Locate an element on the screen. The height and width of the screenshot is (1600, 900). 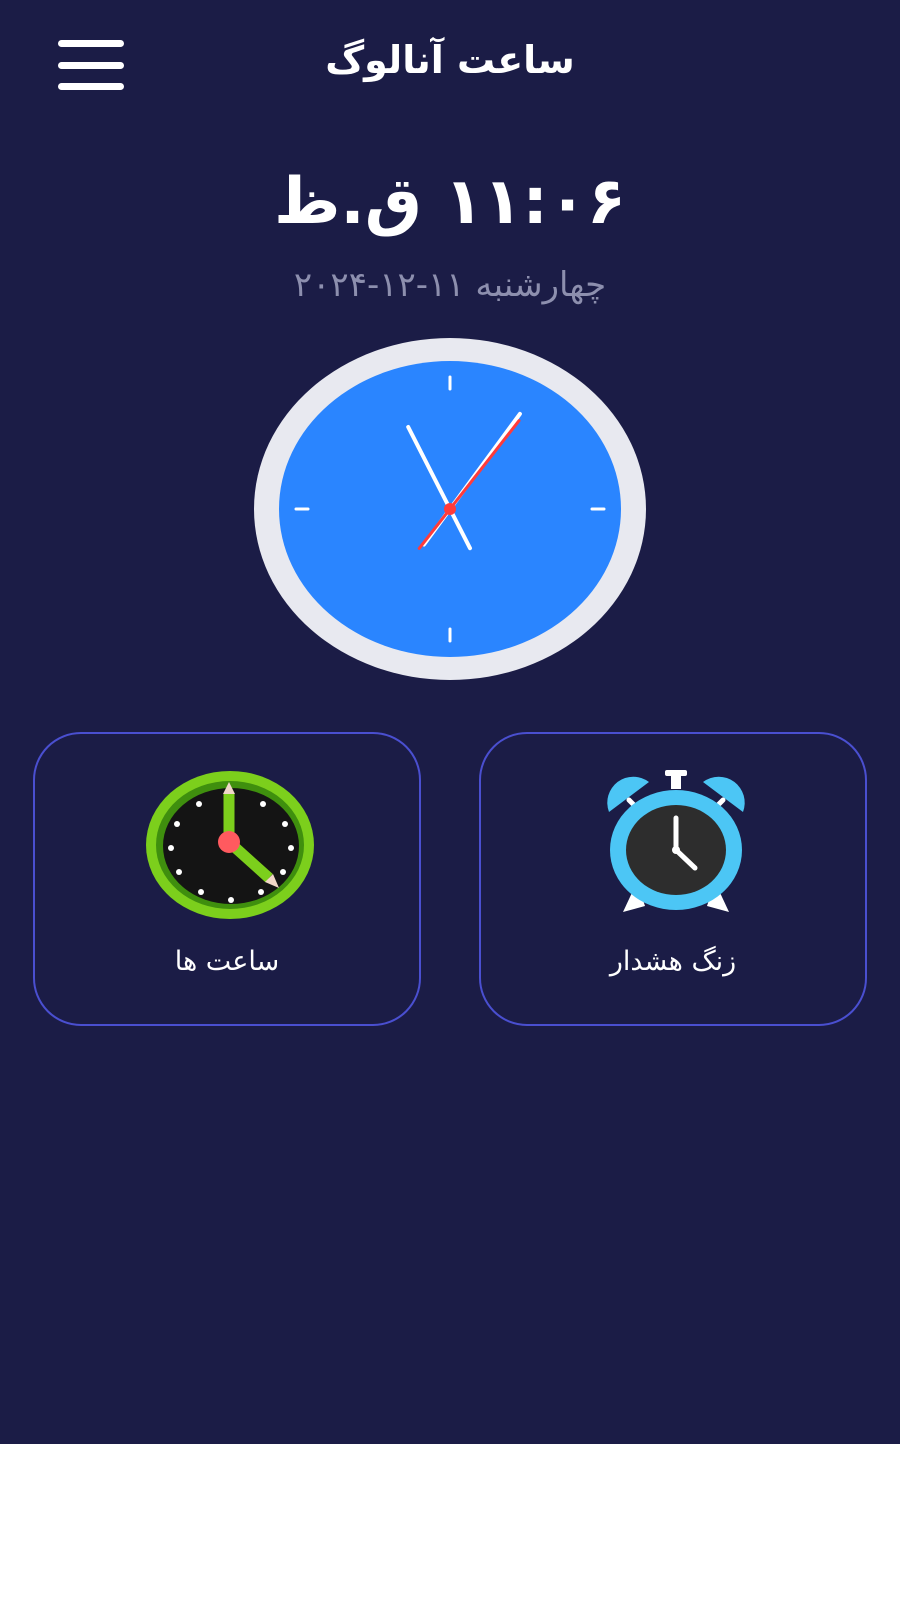
alarm-card-label: زنگ هشدار is located at coordinates (673, 961).